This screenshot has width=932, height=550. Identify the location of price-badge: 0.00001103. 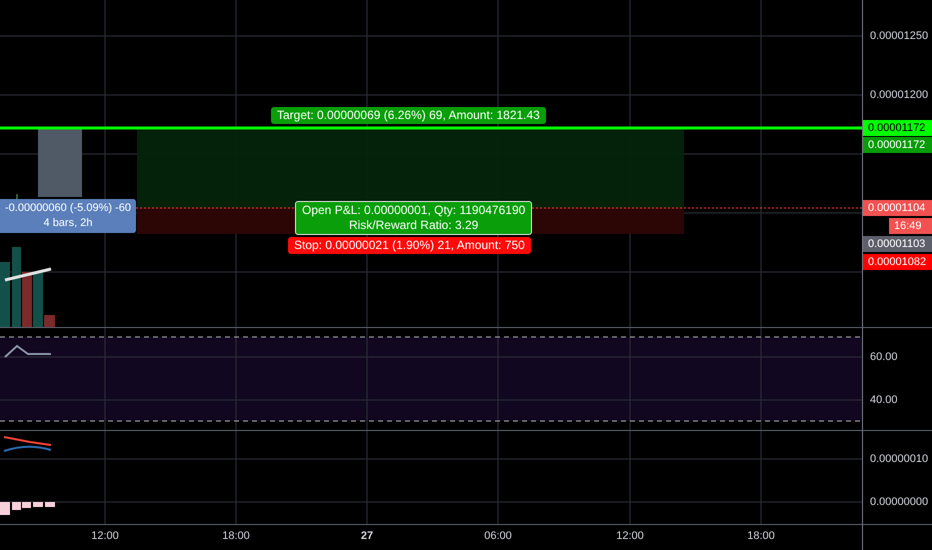
(897, 244).